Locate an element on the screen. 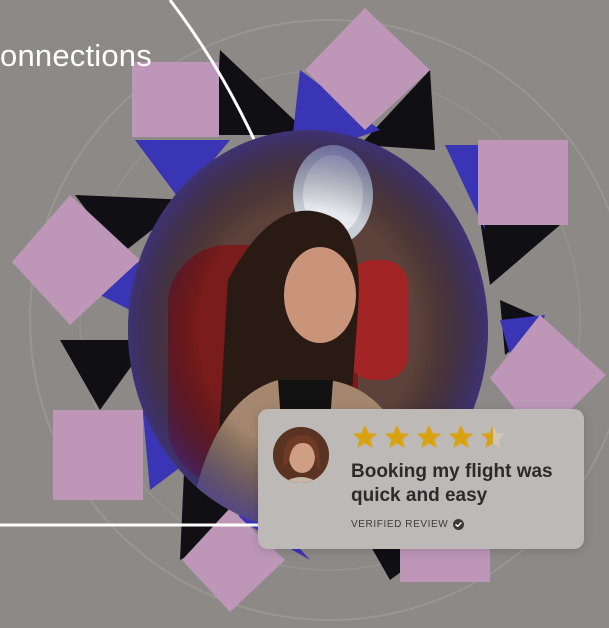 This screenshot has height=628, width=609. check-badge-icon is located at coordinates (459, 524).